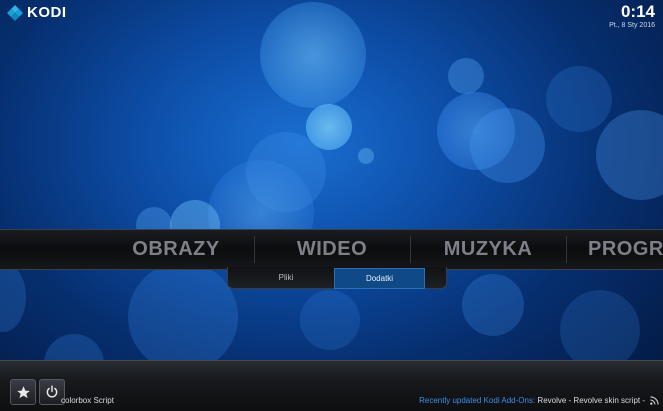  I want to click on clock-time: 0:14, so click(637, 11).